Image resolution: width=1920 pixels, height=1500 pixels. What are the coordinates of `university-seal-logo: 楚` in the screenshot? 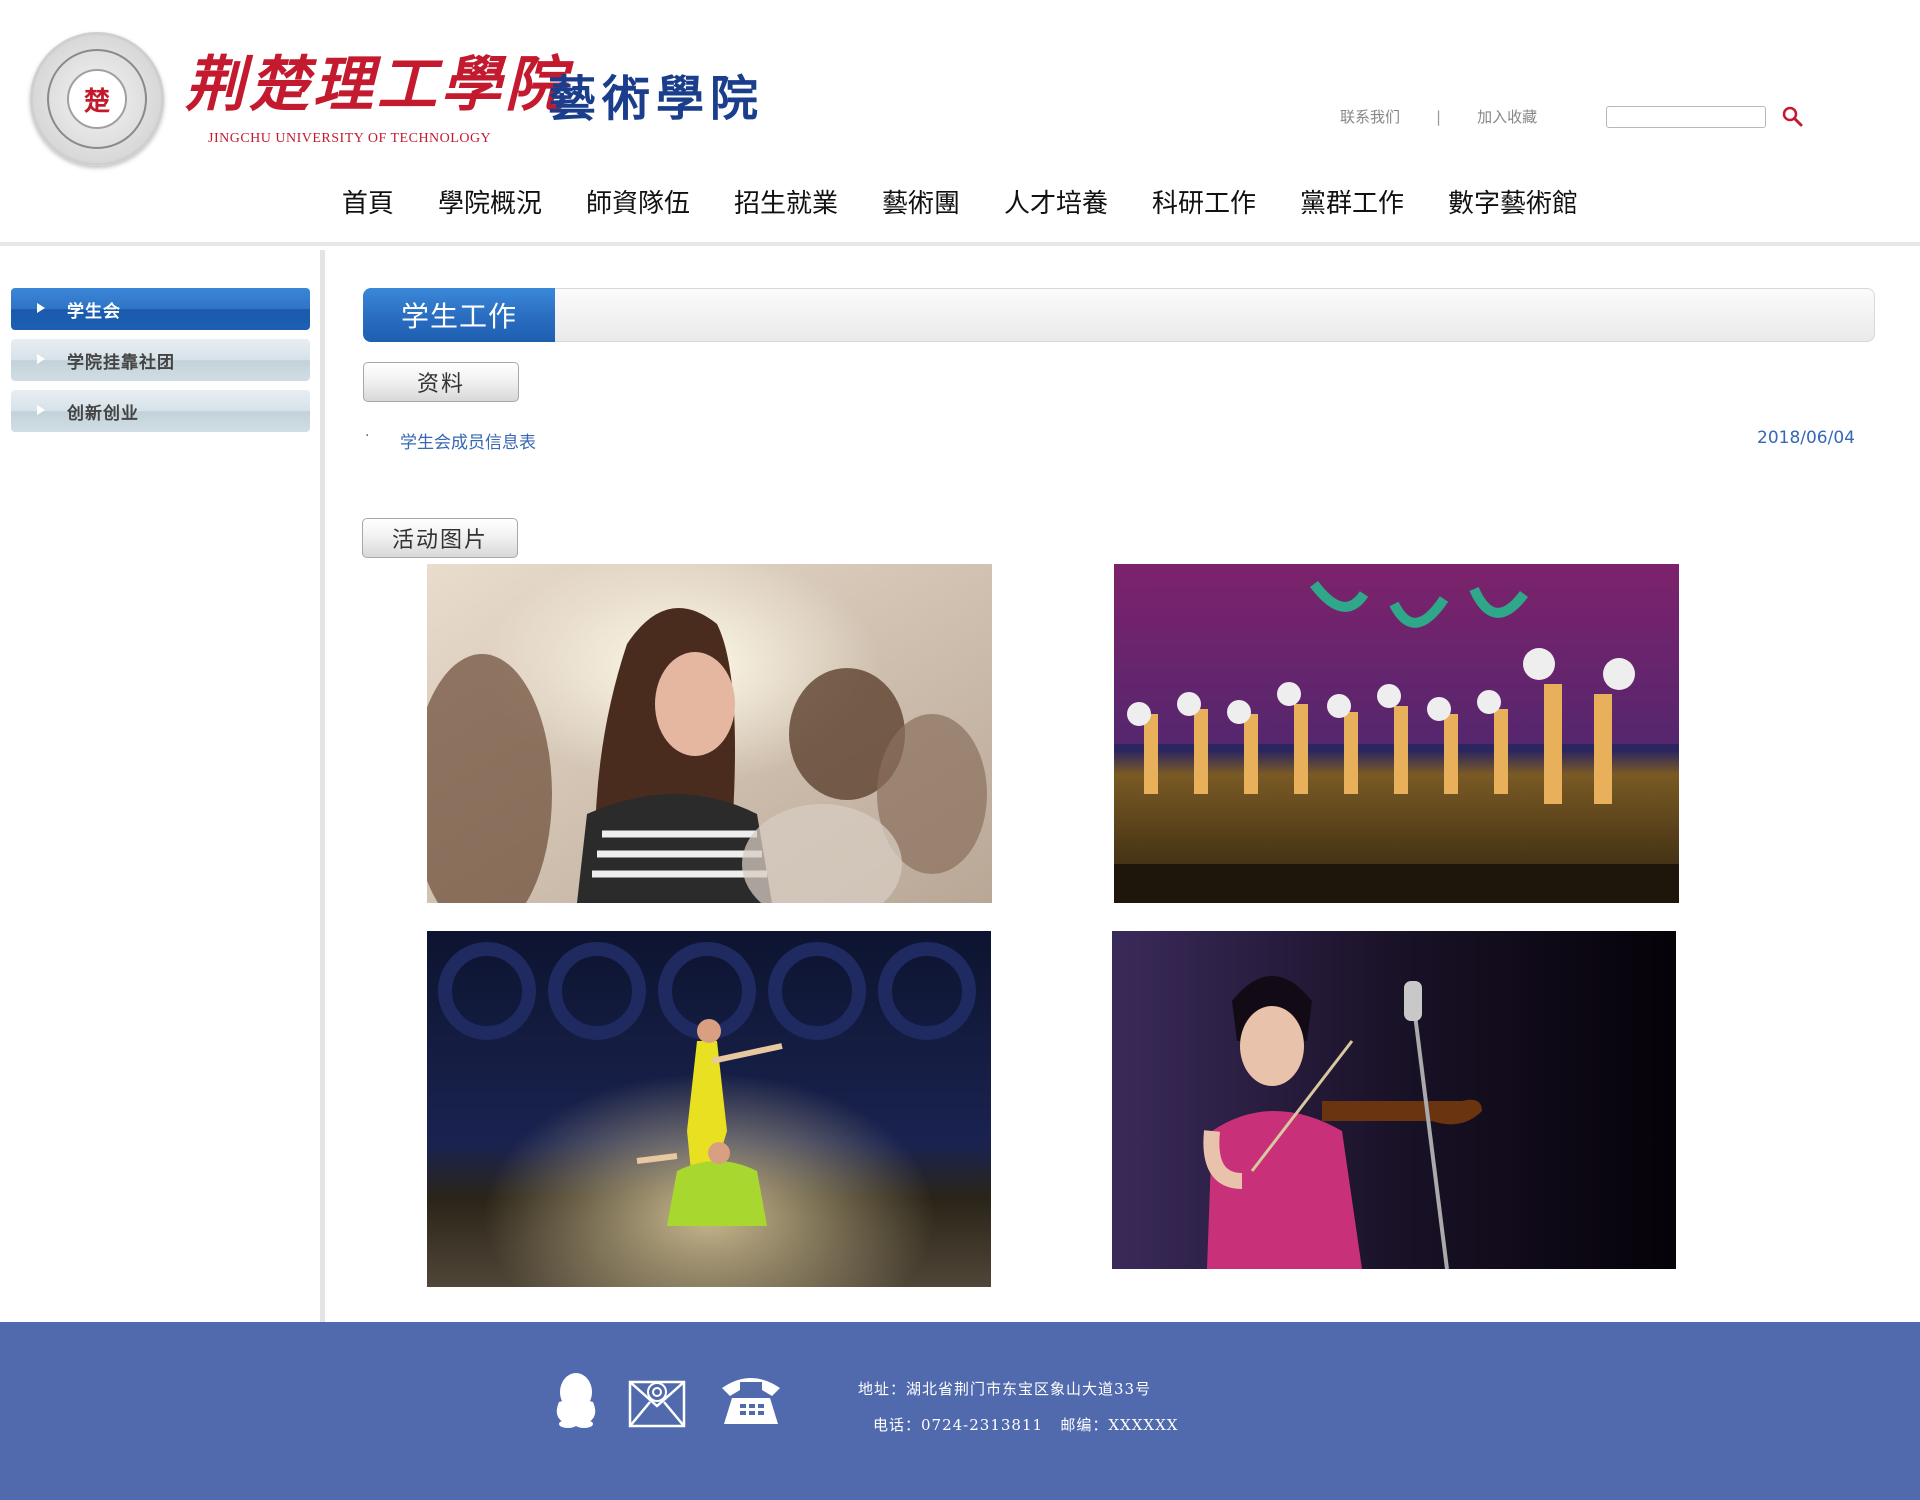 It's located at (97, 99).